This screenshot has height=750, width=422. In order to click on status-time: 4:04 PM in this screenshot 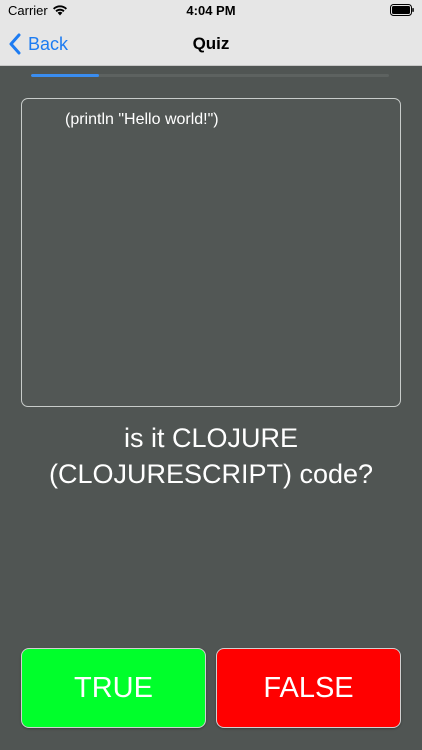, I will do `click(211, 10)`.